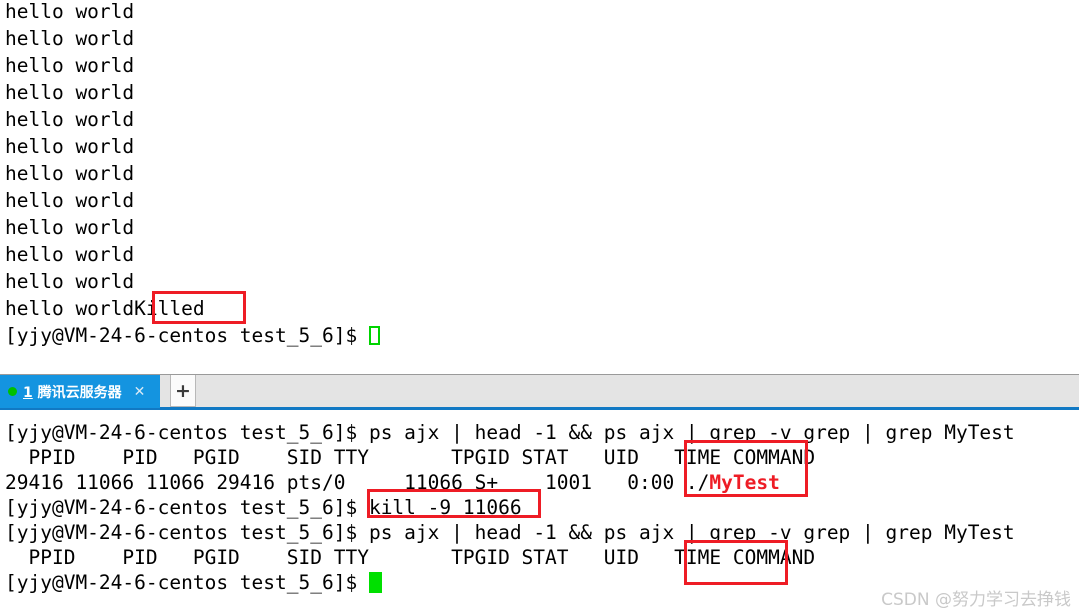 This screenshot has width=1079, height=614. I want to click on terminal-killed-line: hello worldKilled, so click(105, 308).